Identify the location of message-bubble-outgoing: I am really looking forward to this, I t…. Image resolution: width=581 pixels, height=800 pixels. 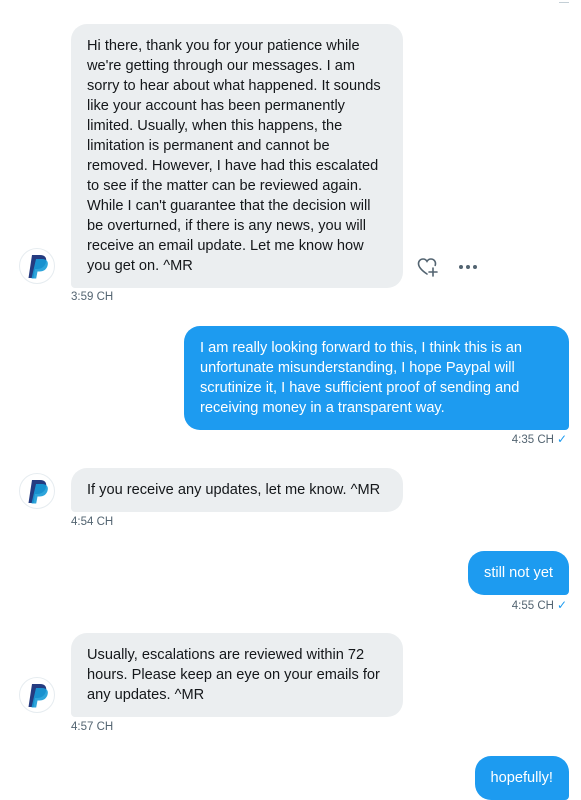
(376, 378).